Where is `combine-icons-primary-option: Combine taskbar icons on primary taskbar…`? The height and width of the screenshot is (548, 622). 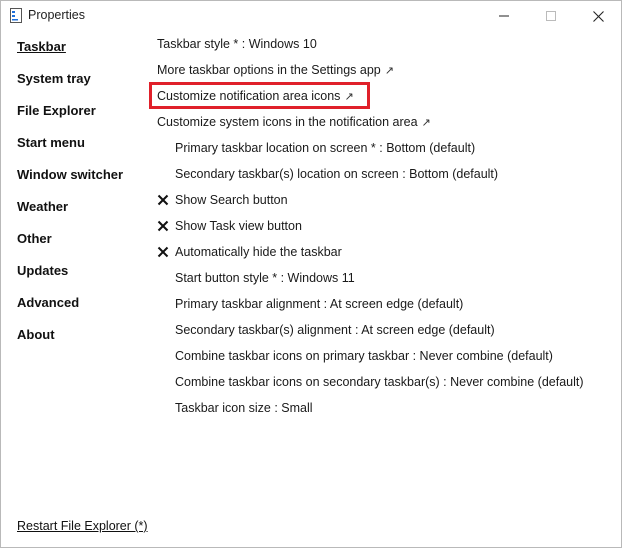 combine-icons-primary-option: Combine taskbar icons on primary taskbar… is located at coordinates (364, 356).